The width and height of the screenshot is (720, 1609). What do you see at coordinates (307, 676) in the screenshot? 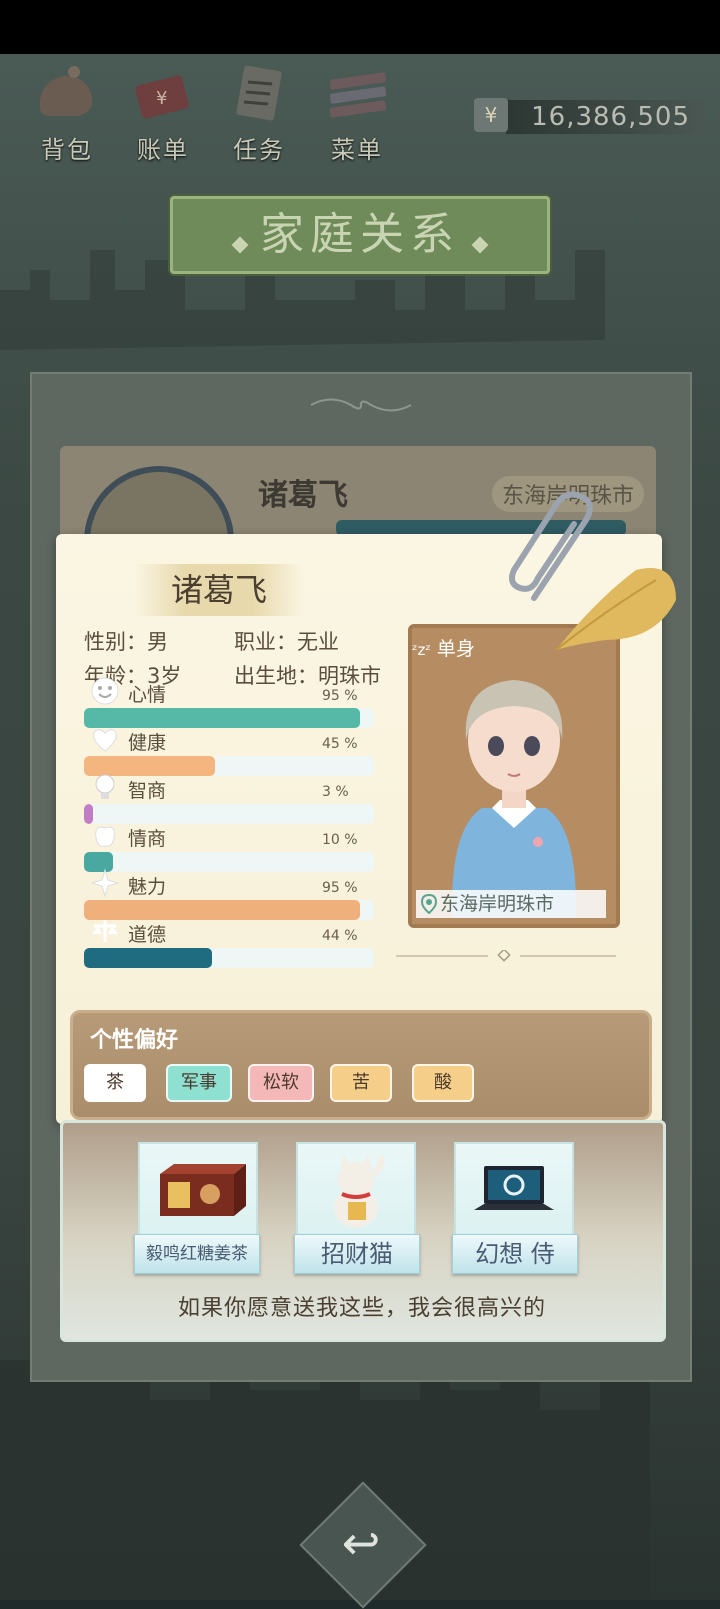
I see `birthplace-info: 出生地：明珠市` at bounding box center [307, 676].